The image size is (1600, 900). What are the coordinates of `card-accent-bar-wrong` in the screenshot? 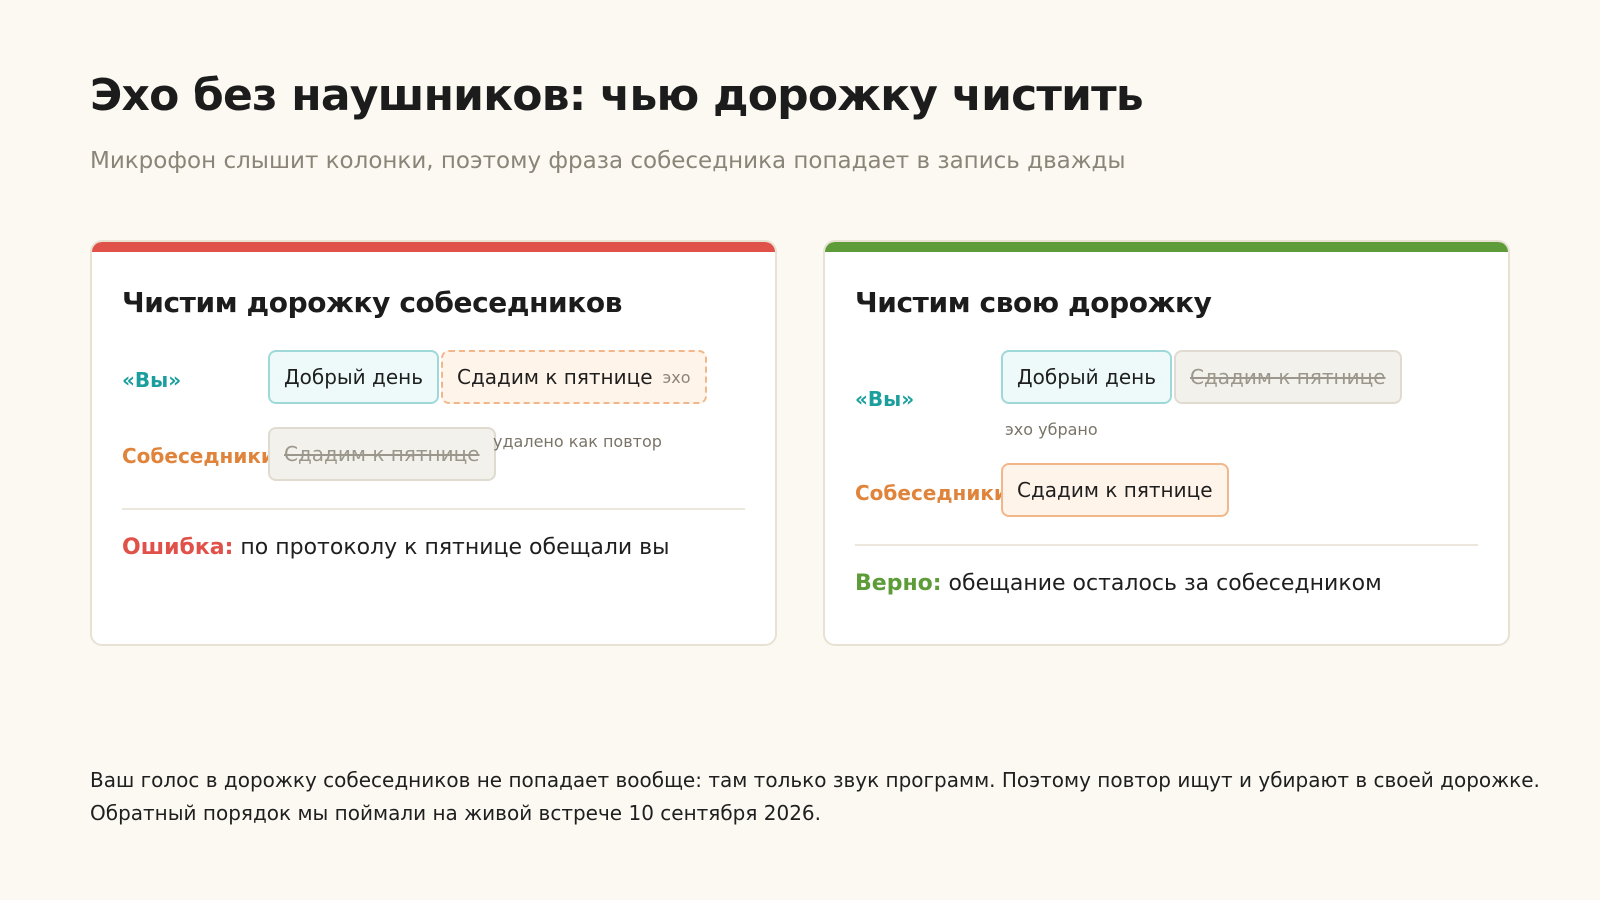 It's located at (433, 247).